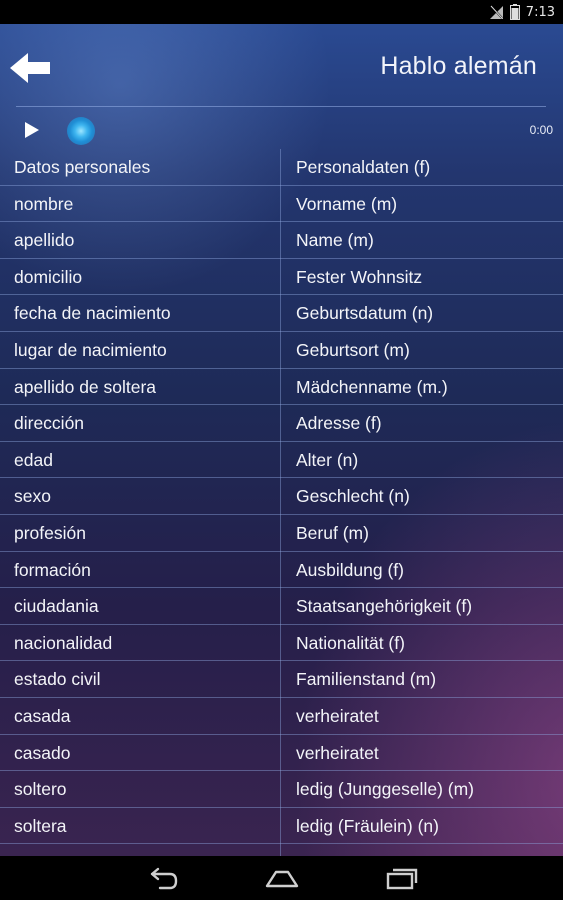 The width and height of the screenshot is (563, 900). I want to click on status-time: 7:13, so click(540, 12).